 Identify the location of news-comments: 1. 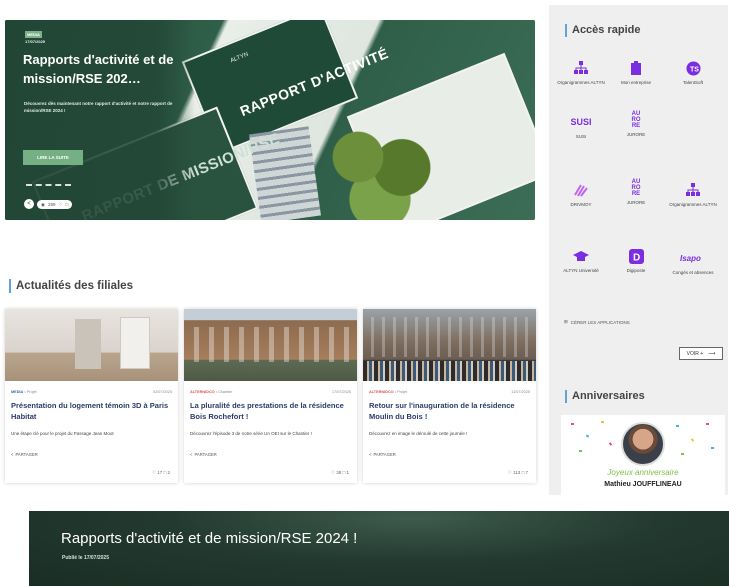
(347, 472).